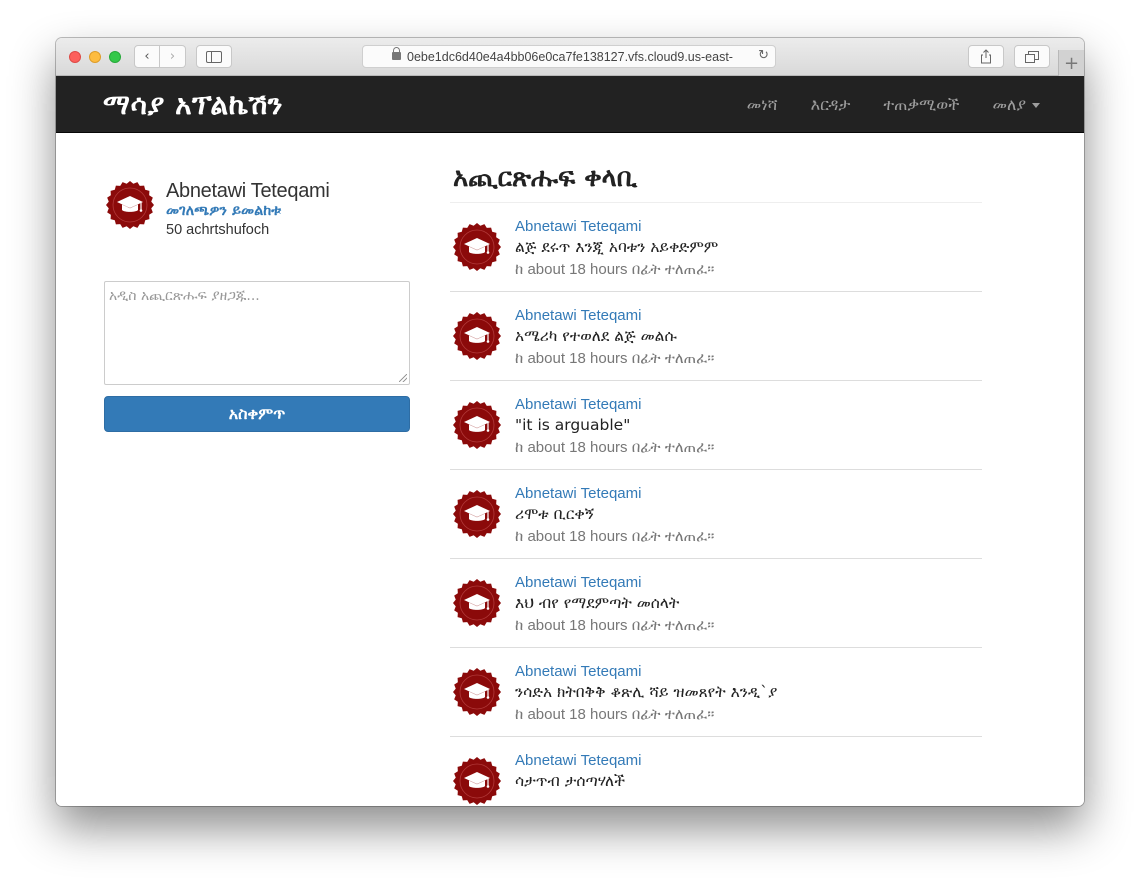 The height and width of the screenshot is (880, 1140). What do you see at coordinates (555, 514) in the screenshot?
I see `item-text: ሪሞቱ ቢርቀኝ` at bounding box center [555, 514].